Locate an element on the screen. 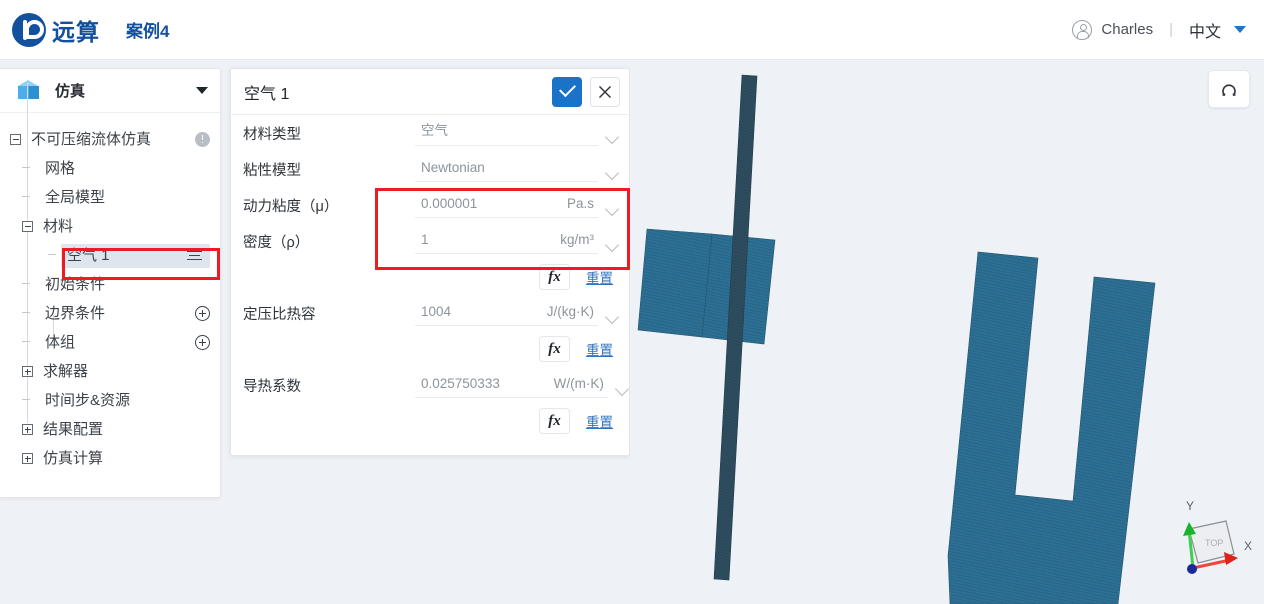  tree-item-label: 网格 is located at coordinates (60, 168).